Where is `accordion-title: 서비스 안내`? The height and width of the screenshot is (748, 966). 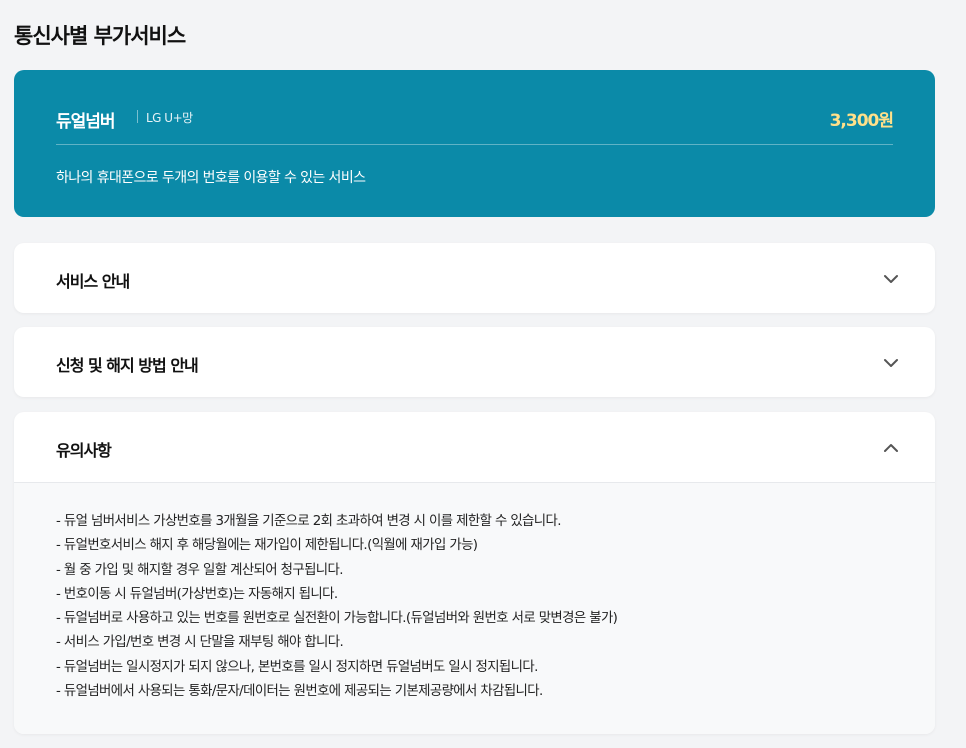
accordion-title: 서비스 안내 is located at coordinates (93, 281).